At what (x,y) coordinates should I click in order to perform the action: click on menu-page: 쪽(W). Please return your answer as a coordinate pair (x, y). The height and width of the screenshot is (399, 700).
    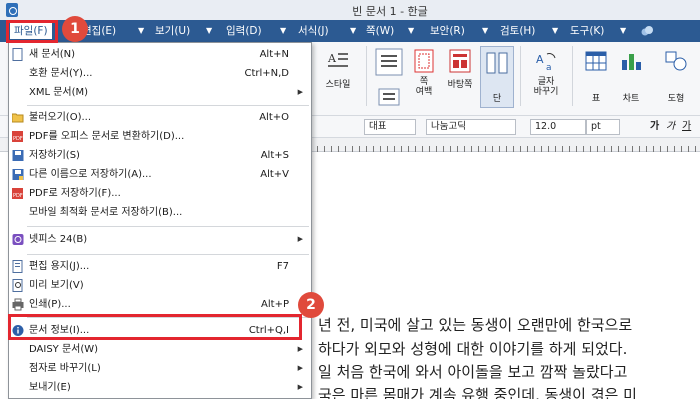
    Looking at the image, I should click on (380, 31).